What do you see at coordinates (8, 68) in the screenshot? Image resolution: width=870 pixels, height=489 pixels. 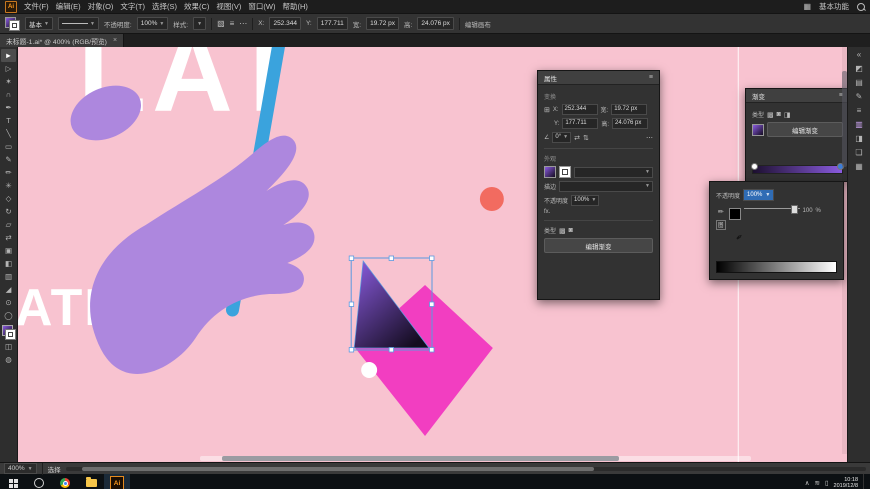 I see `direct-selection-tool: ▷` at bounding box center [8, 68].